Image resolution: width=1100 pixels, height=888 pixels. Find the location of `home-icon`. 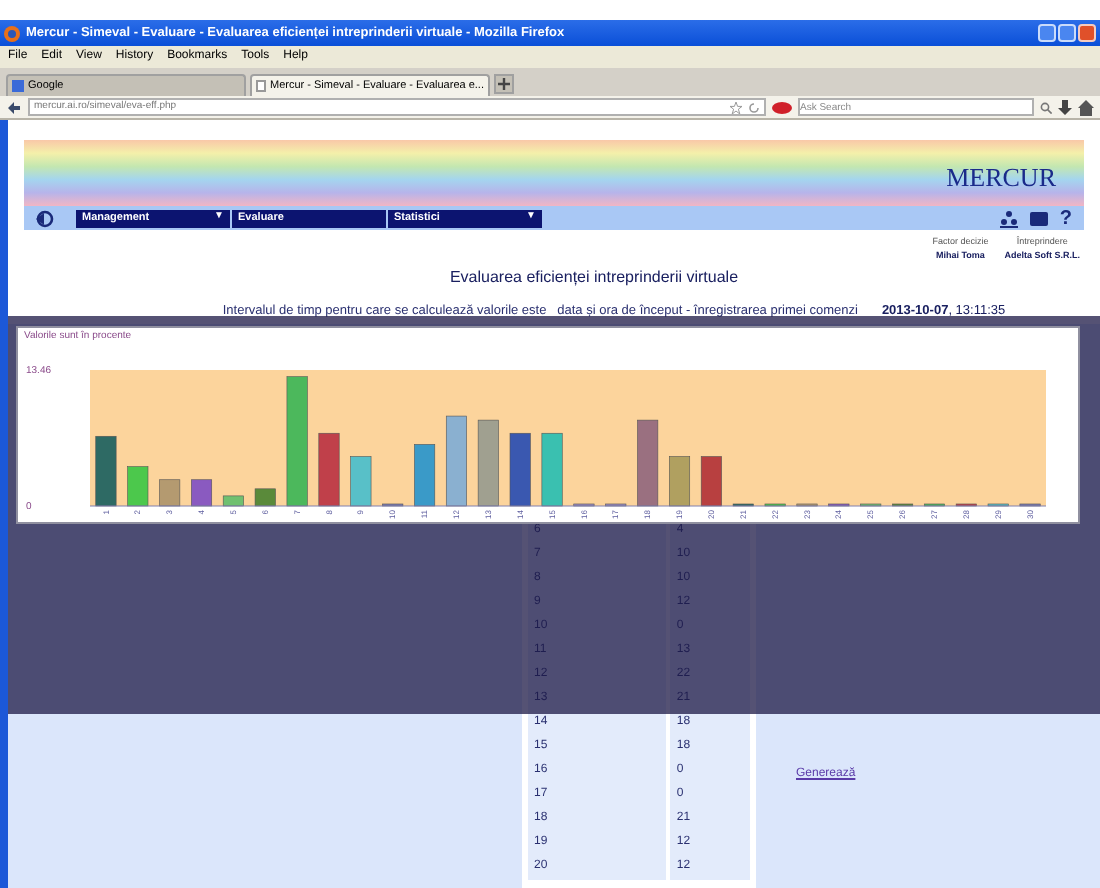

home-icon is located at coordinates (1086, 107).